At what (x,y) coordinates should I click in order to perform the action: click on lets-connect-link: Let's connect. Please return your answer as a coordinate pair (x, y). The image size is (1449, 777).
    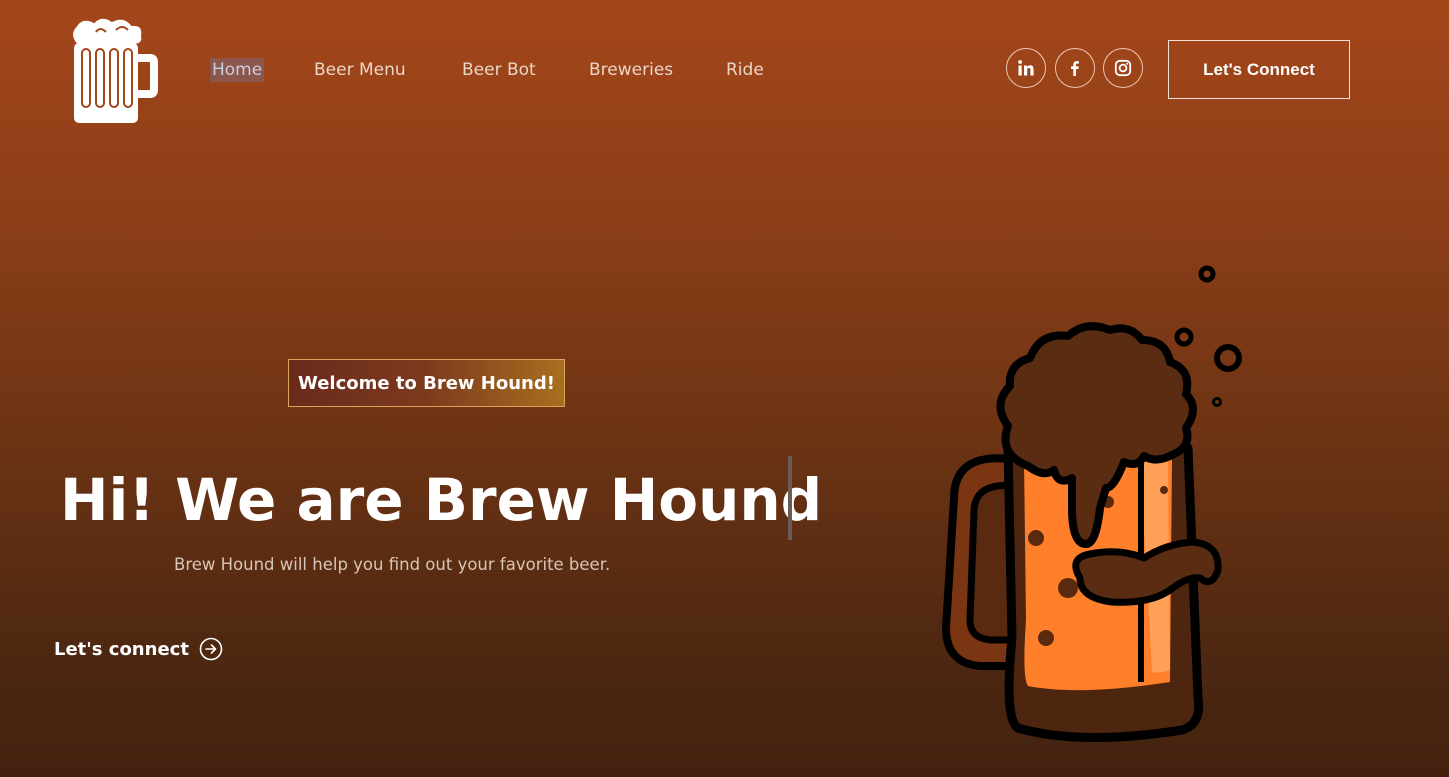
    Looking at the image, I should click on (138, 649).